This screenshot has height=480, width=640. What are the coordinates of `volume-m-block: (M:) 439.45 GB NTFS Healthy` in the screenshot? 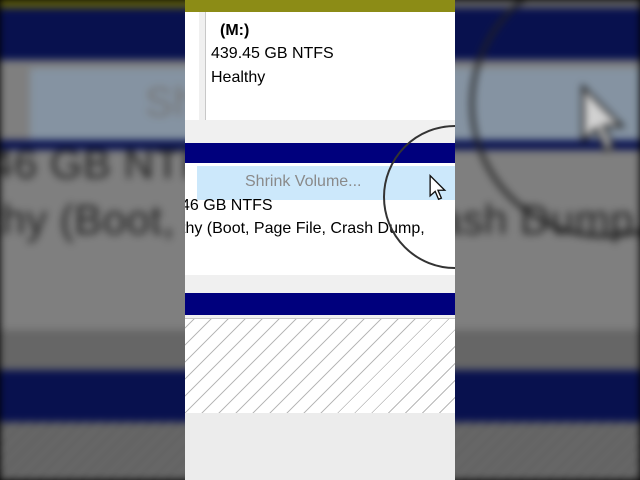 It's located at (330, 66).